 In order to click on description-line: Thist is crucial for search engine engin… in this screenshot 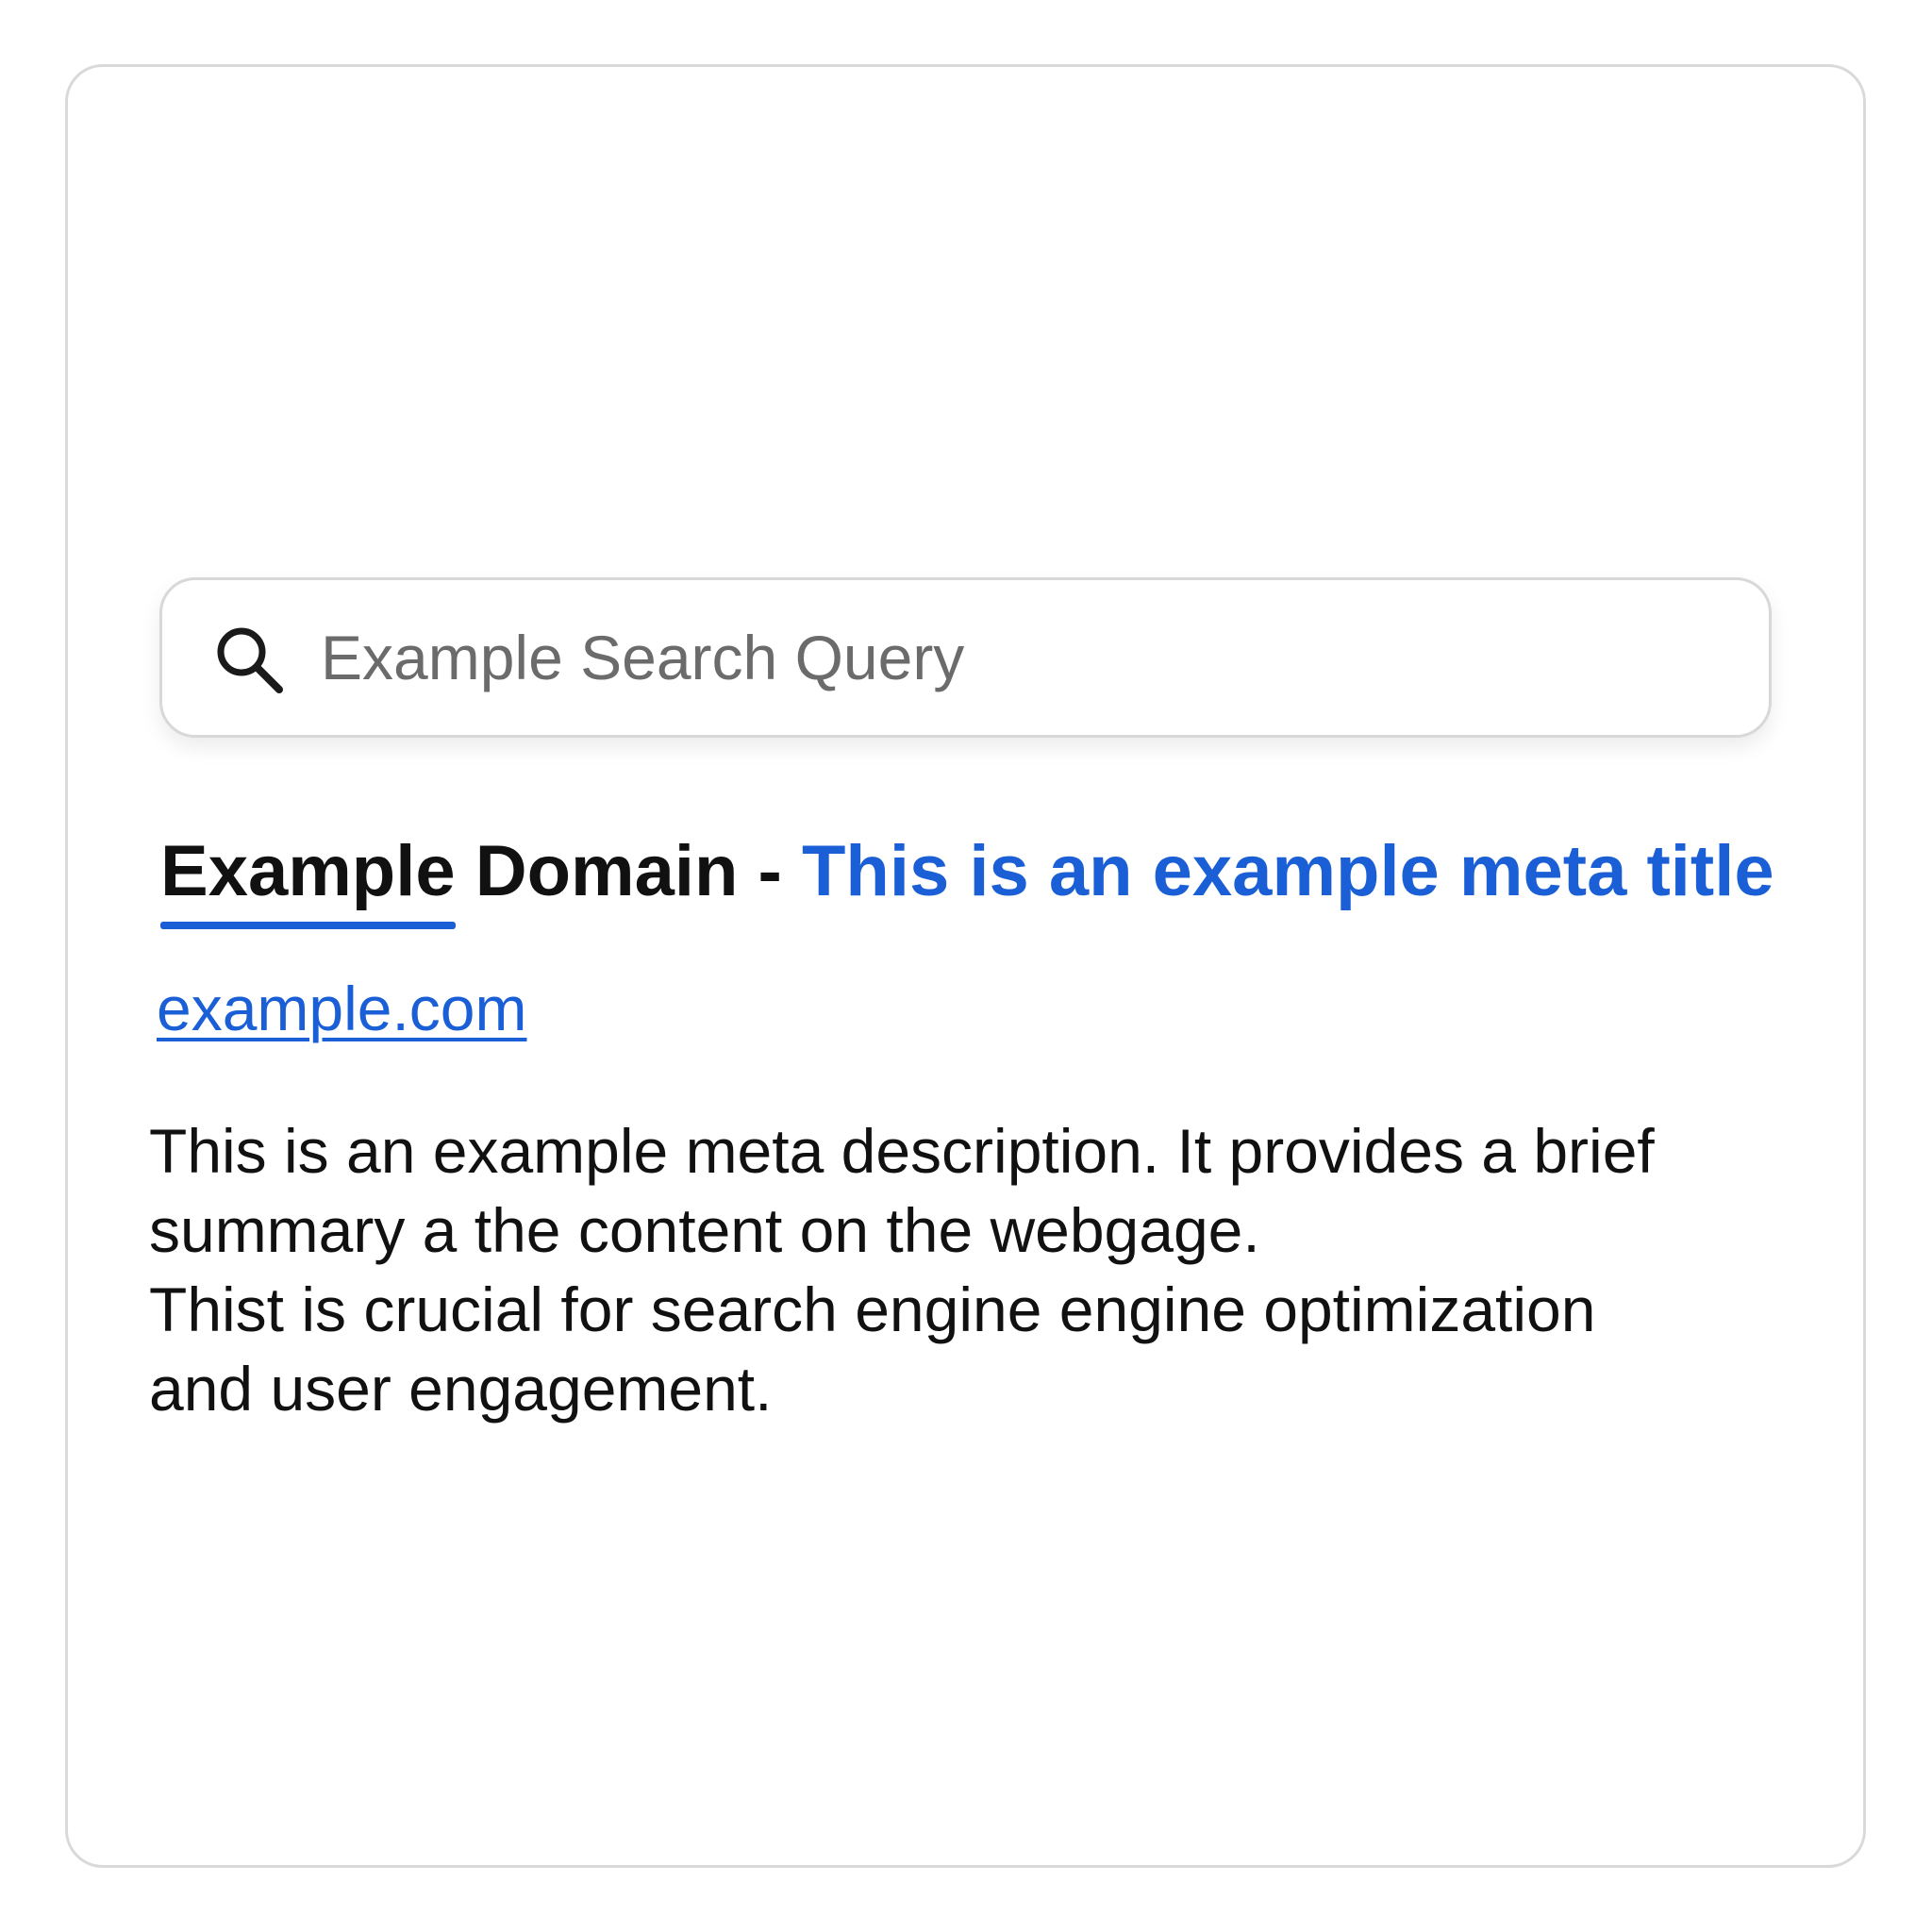, I will do `click(872, 1309)`.